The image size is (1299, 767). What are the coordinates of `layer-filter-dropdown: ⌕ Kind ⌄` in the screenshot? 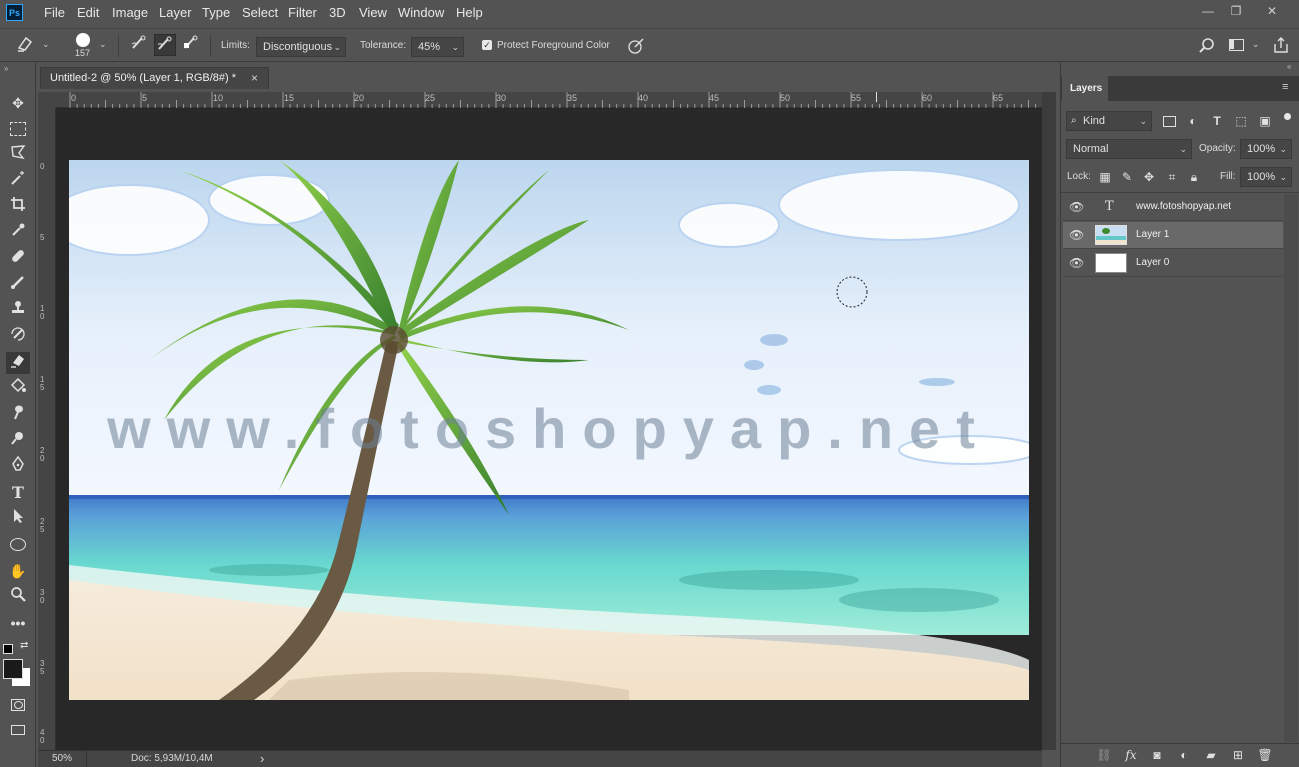 It's located at (1109, 121).